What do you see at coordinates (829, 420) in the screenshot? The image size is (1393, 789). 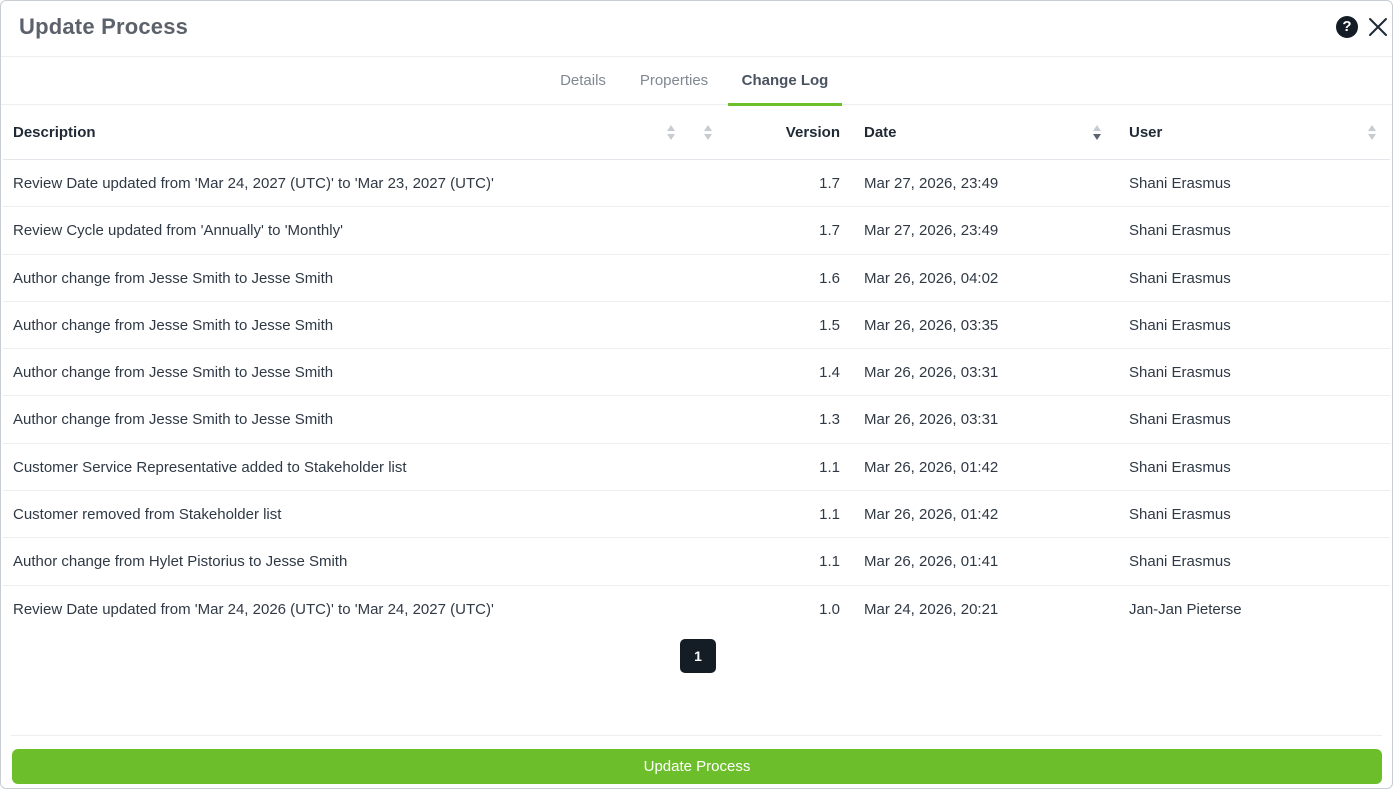 I see `cell-version: 1.3` at bounding box center [829, 420].